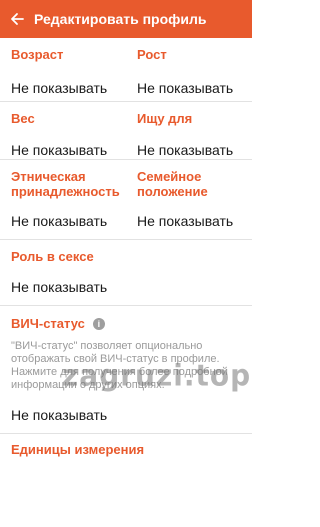 The image size is (320, 527). What do you see at coordinates (59, 287) in the screenshot?
I see `role-value: Не показывать` at bounding box center [59, 287].